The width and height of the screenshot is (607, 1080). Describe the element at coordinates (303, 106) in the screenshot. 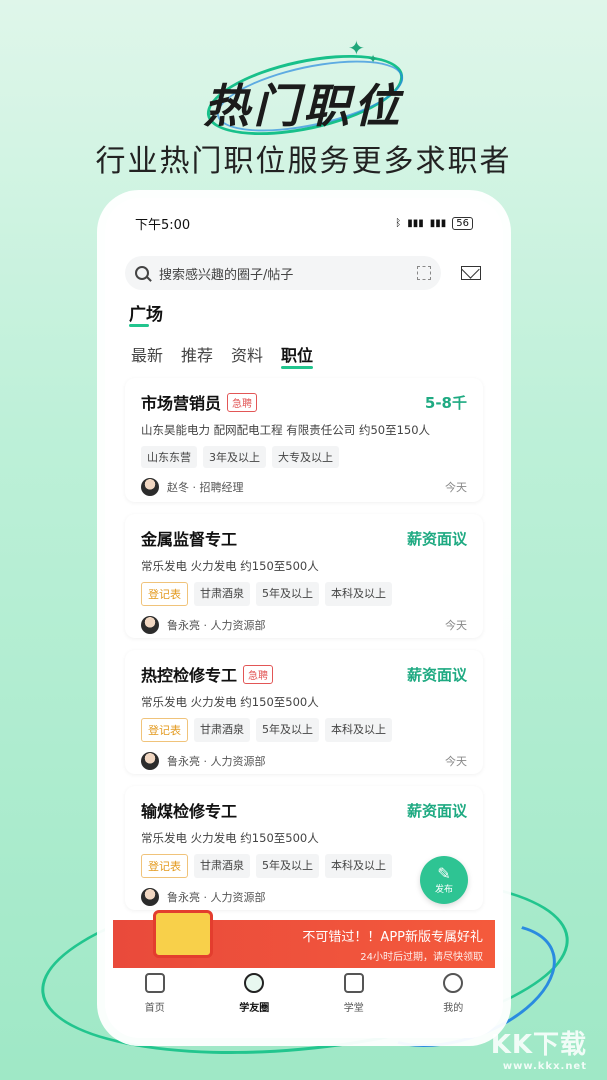

I see `hero-title: 热门职位` at that location.